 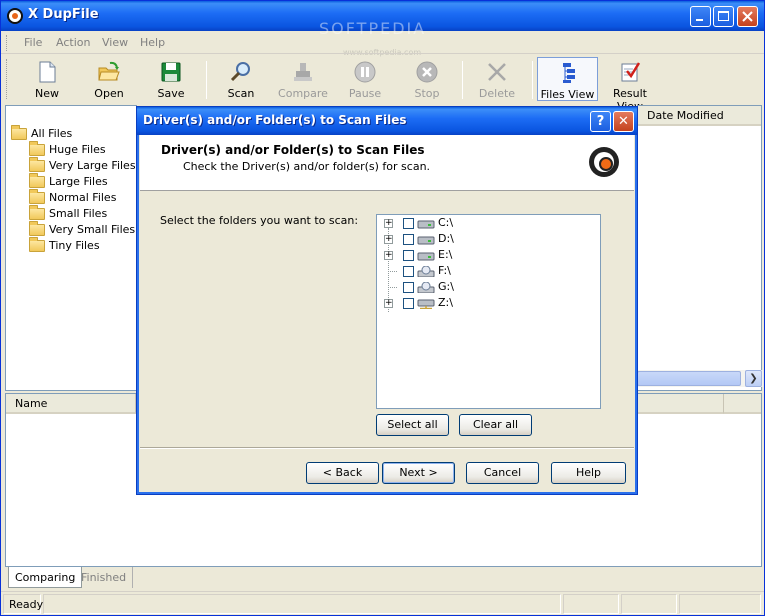 What do you see at coordinates (495, 425) in the screenshot?
I see `clear-all-button: Clear all` at bounding box center [495, 425].